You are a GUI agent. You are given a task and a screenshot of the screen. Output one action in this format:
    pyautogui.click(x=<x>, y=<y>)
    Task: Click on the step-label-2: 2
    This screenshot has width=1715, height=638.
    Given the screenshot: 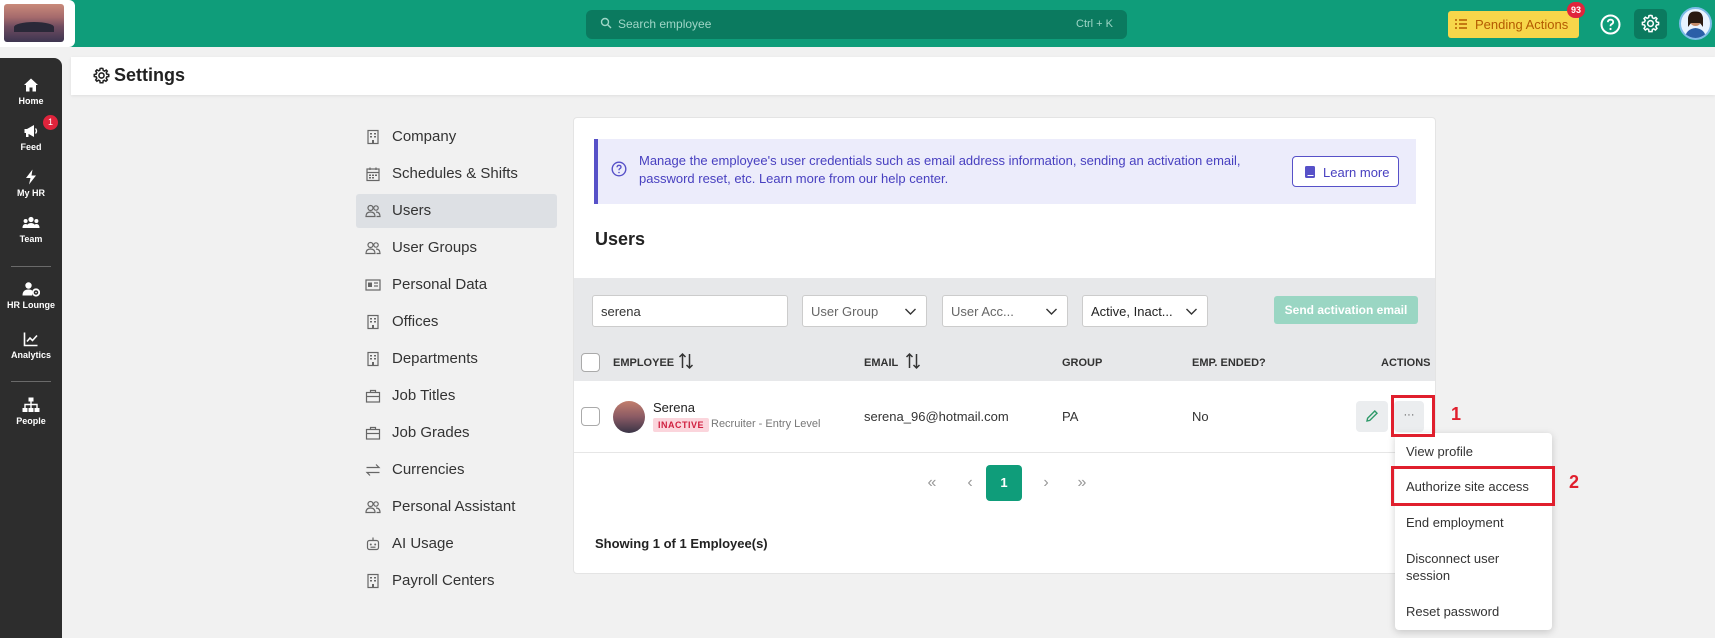 What is the action you would take?
    pyautogui.click(x=1574, y=482)
    